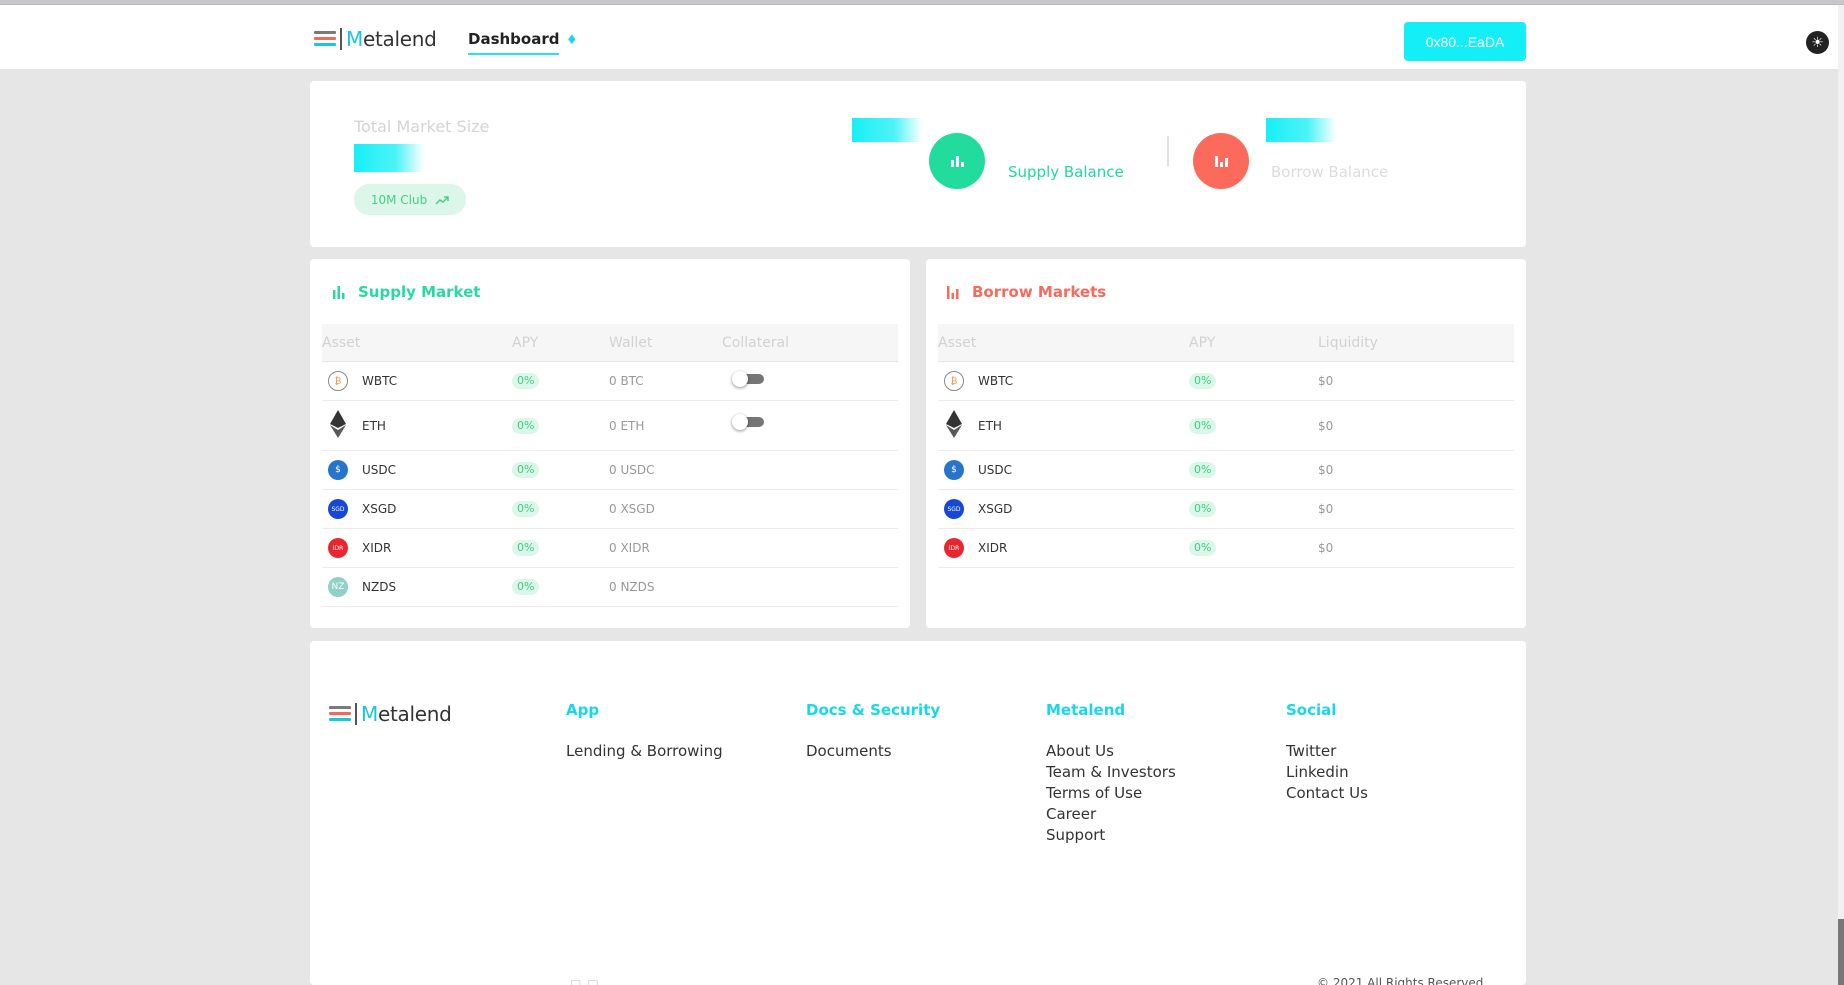 Image resolution: width=1844 pixels, height=985 pixels. Describe the element at coordinates (1226, 343) in the screenshot. I see `borrow-table-header: Asset APY Liquidity` at that location.